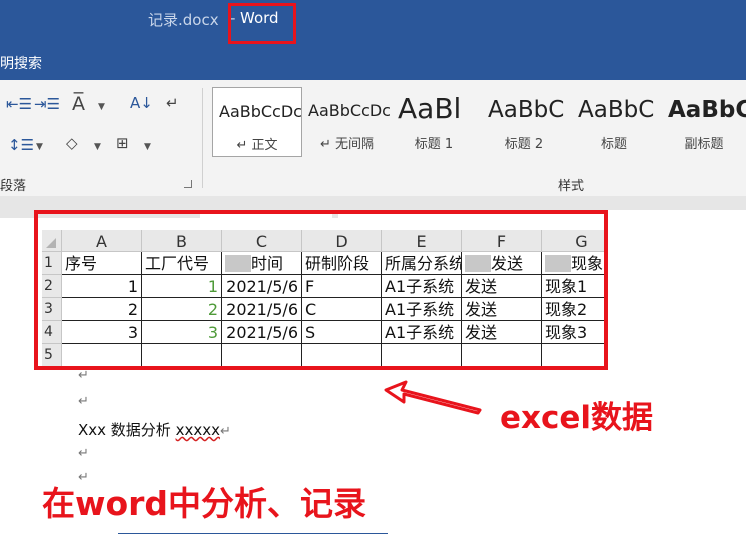 This screenshot has height=535, width=746. I want to click on style-heading-1: AaBl 标题 1, so click(434, 122).